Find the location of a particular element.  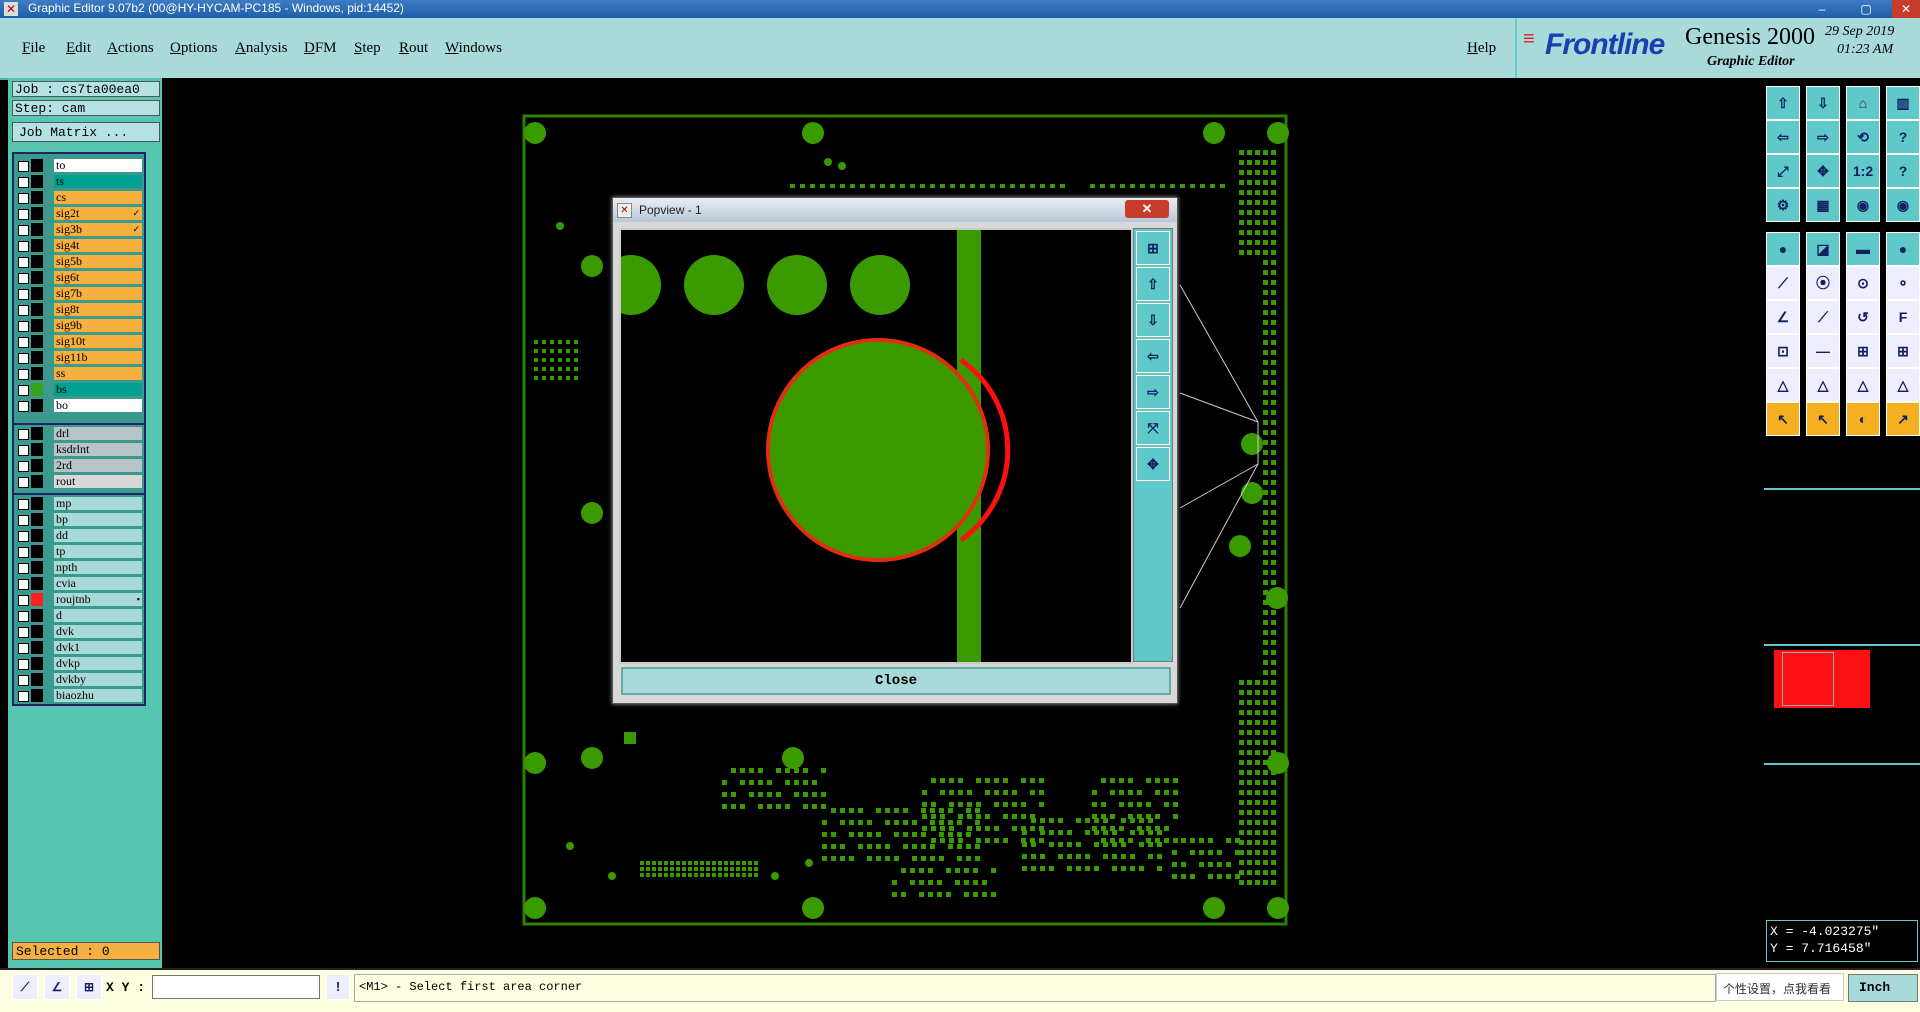

layer-row-to: to is located at coordinates (79, 165).